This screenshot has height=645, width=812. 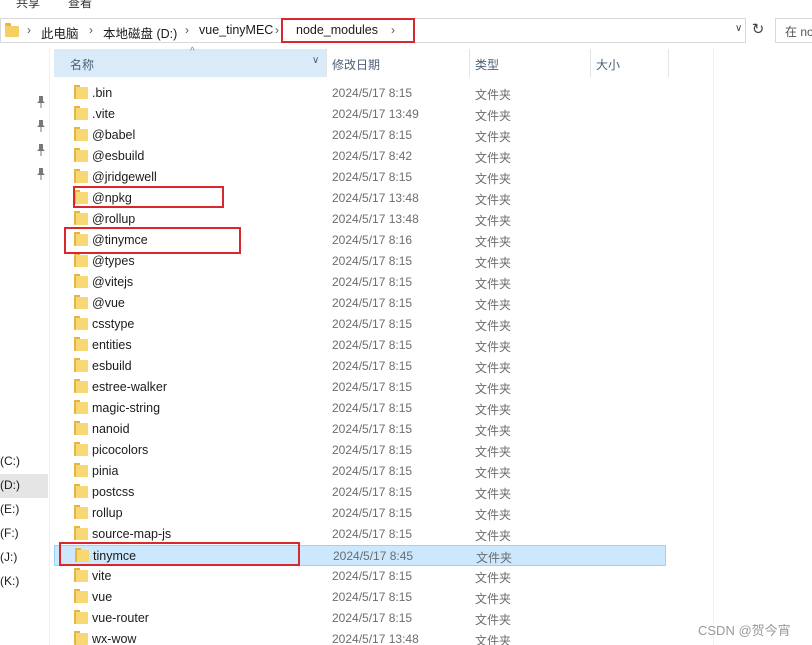 I want to click on table-row: .bin 2024/5/17 8:15 文件夹, so click(x=360, y=93).